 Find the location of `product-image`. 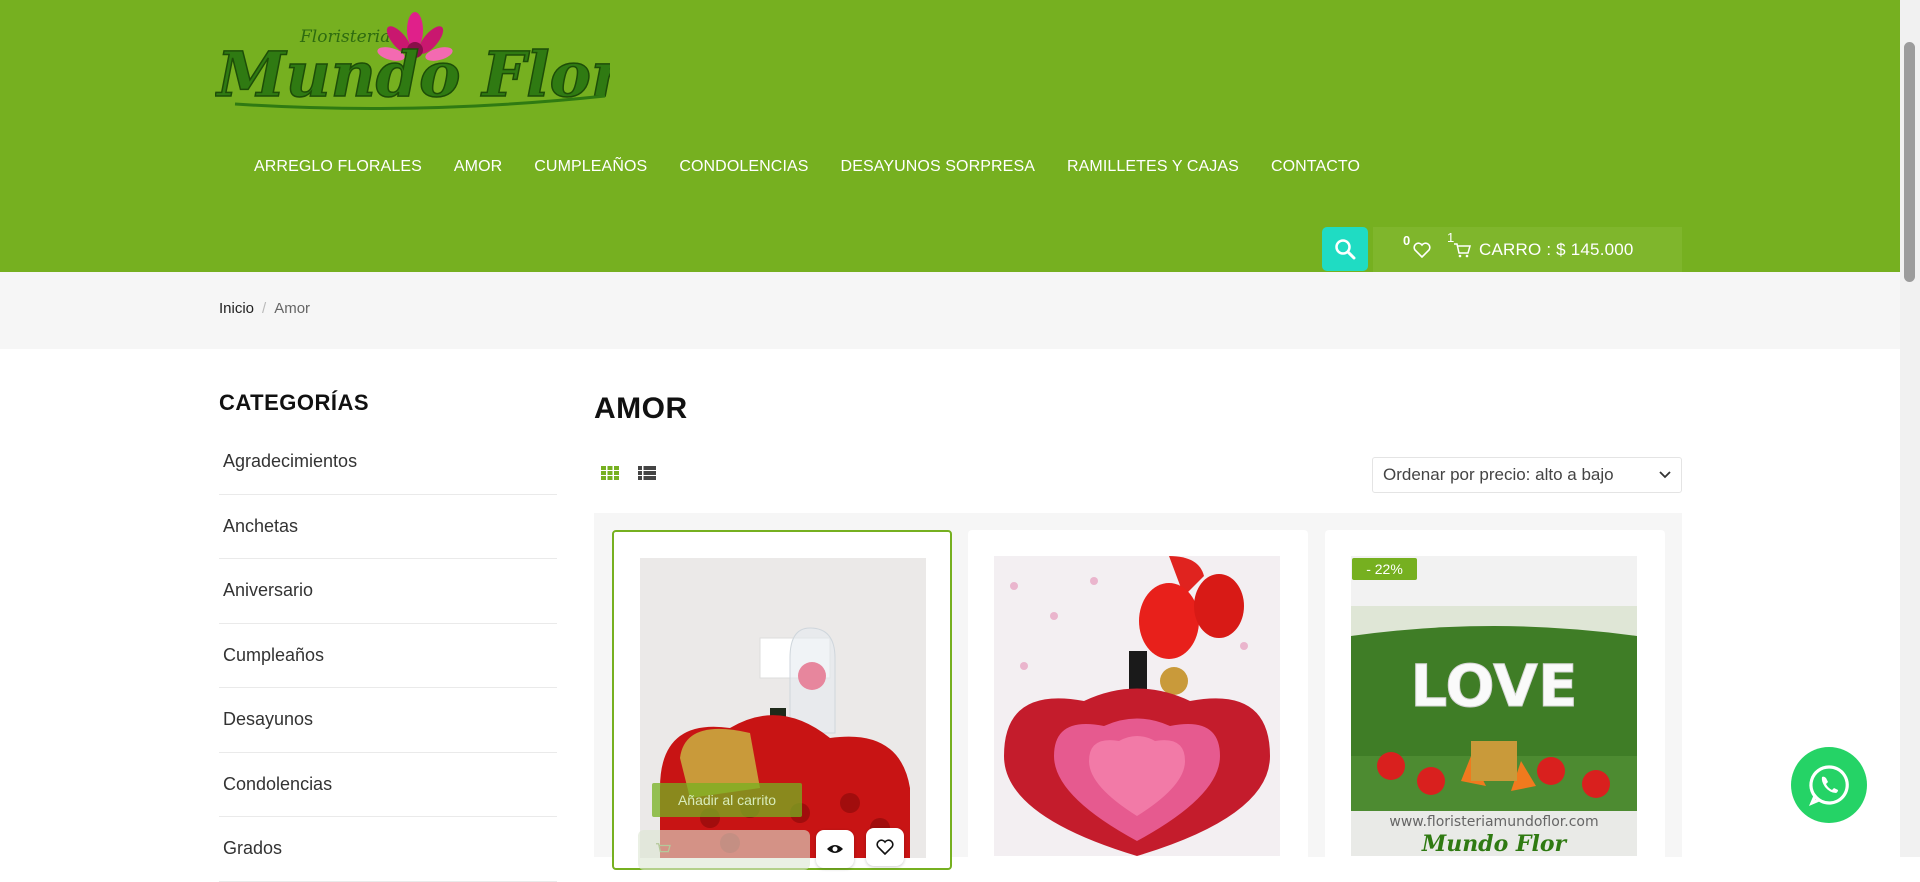

product-image is located at coordinates (1137, 706).